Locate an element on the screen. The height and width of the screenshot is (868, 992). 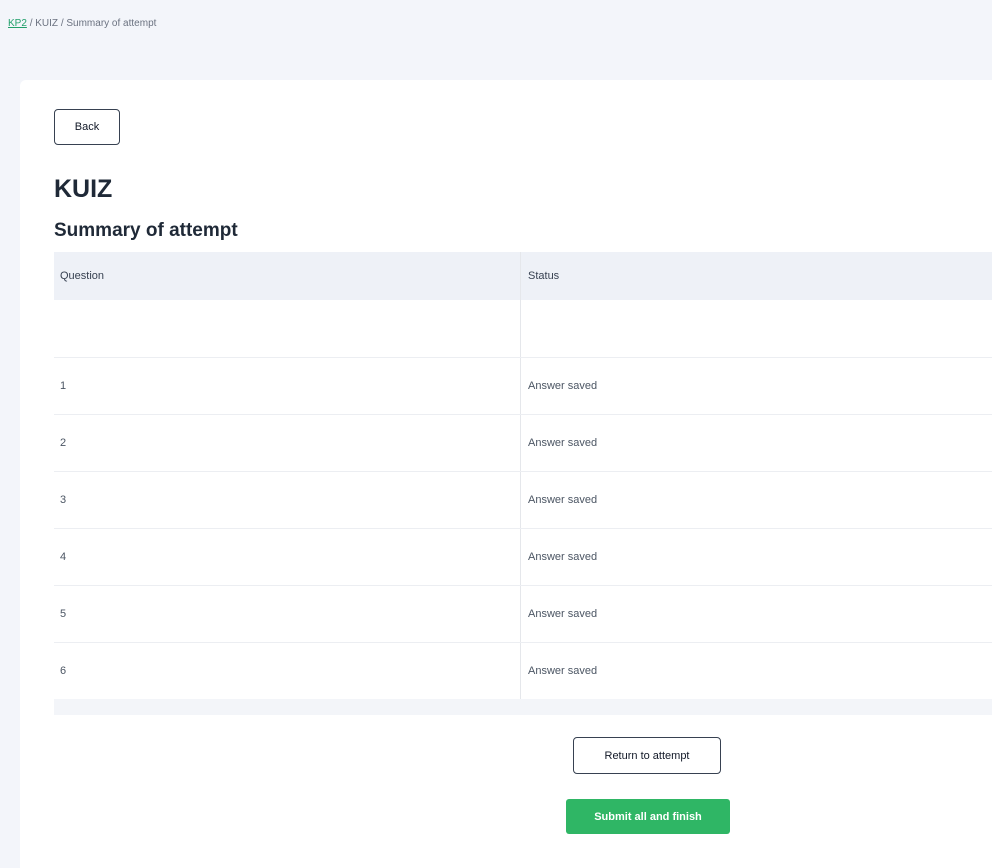
table-row: 3 Answer saved is located at coordinates (523, 500).